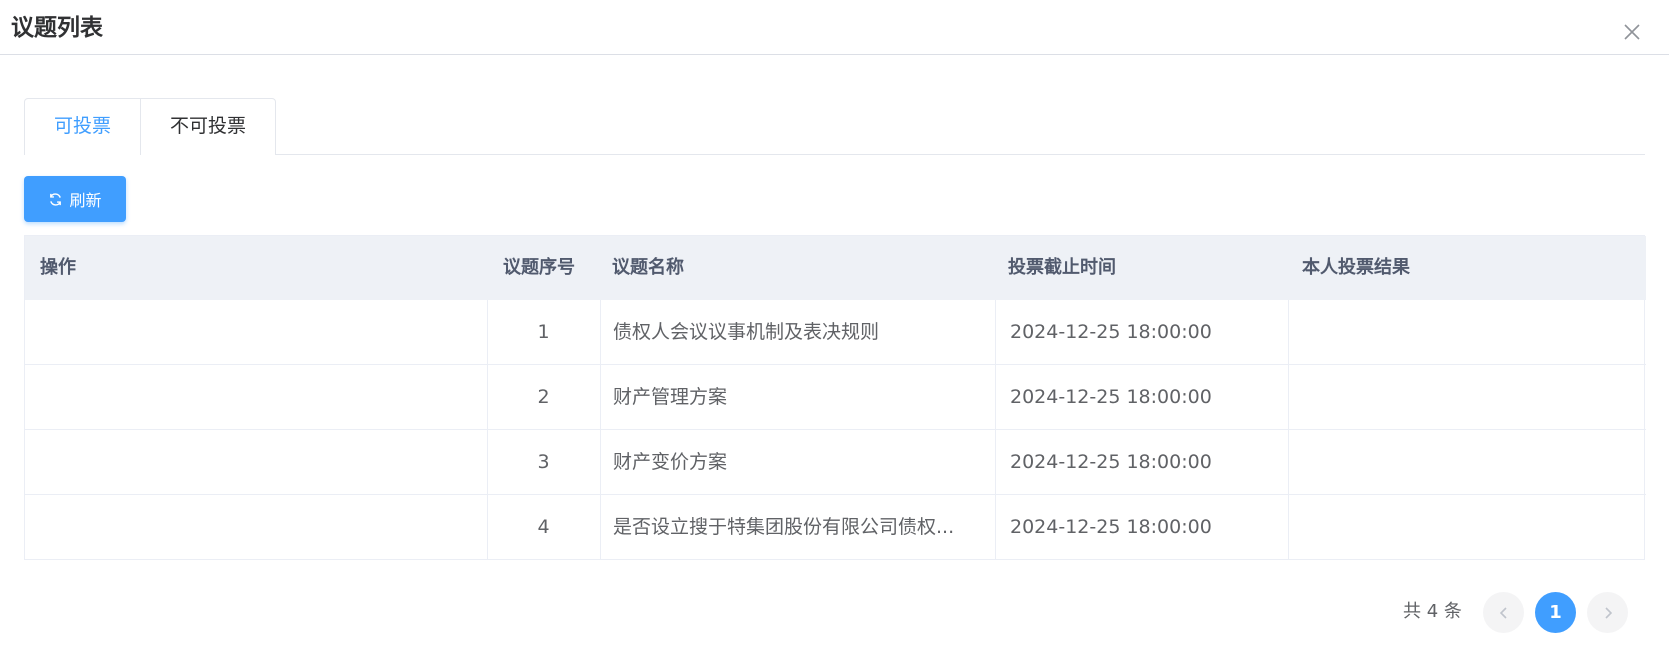  Describe the element at coordinates (1432, 611) in the screenshot. I see `pagination-total: 共 4 条` at that location.